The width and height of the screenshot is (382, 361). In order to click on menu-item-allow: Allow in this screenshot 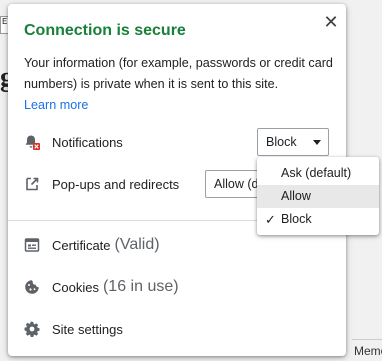, I will do `click(318, 196)`.